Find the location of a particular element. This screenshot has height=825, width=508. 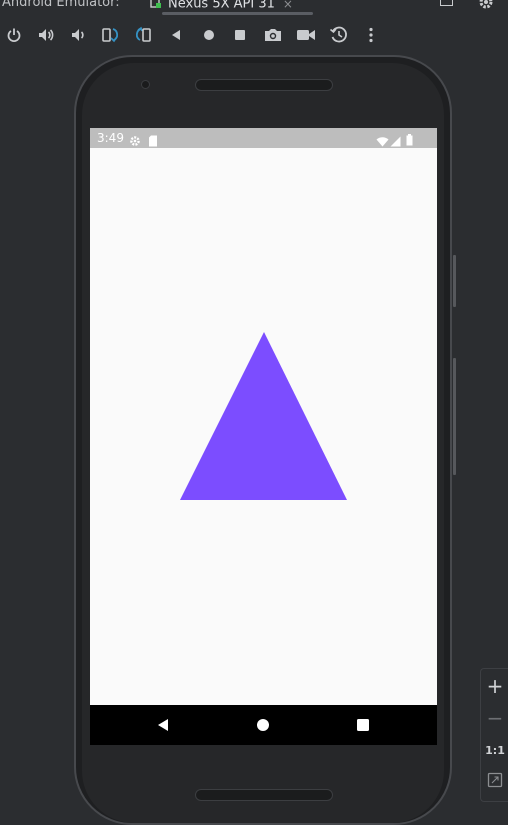

rotate-left-button is located at coordinates (110, 35).